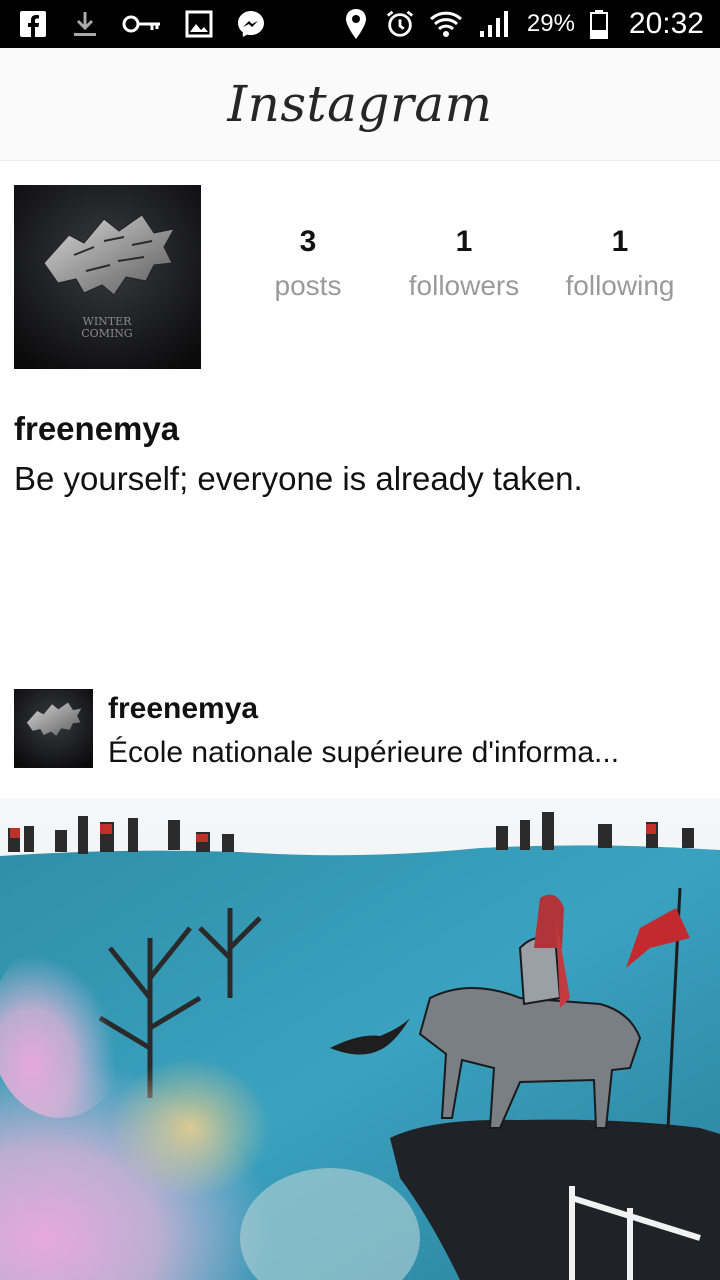  I want to click on followers-count: 1, so click(464, 241).